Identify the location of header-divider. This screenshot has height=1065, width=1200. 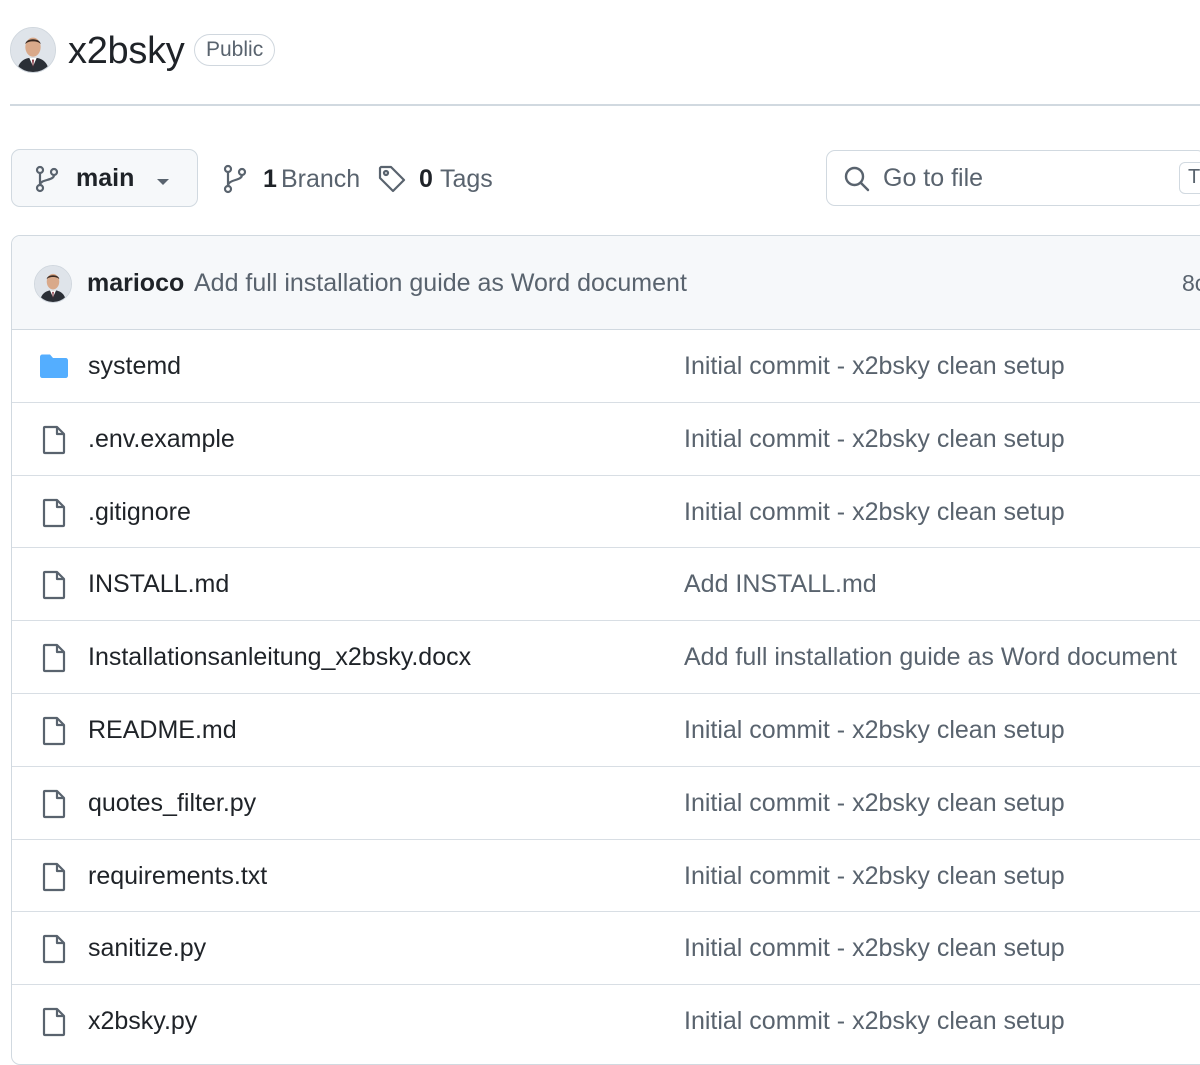
(605, 105).